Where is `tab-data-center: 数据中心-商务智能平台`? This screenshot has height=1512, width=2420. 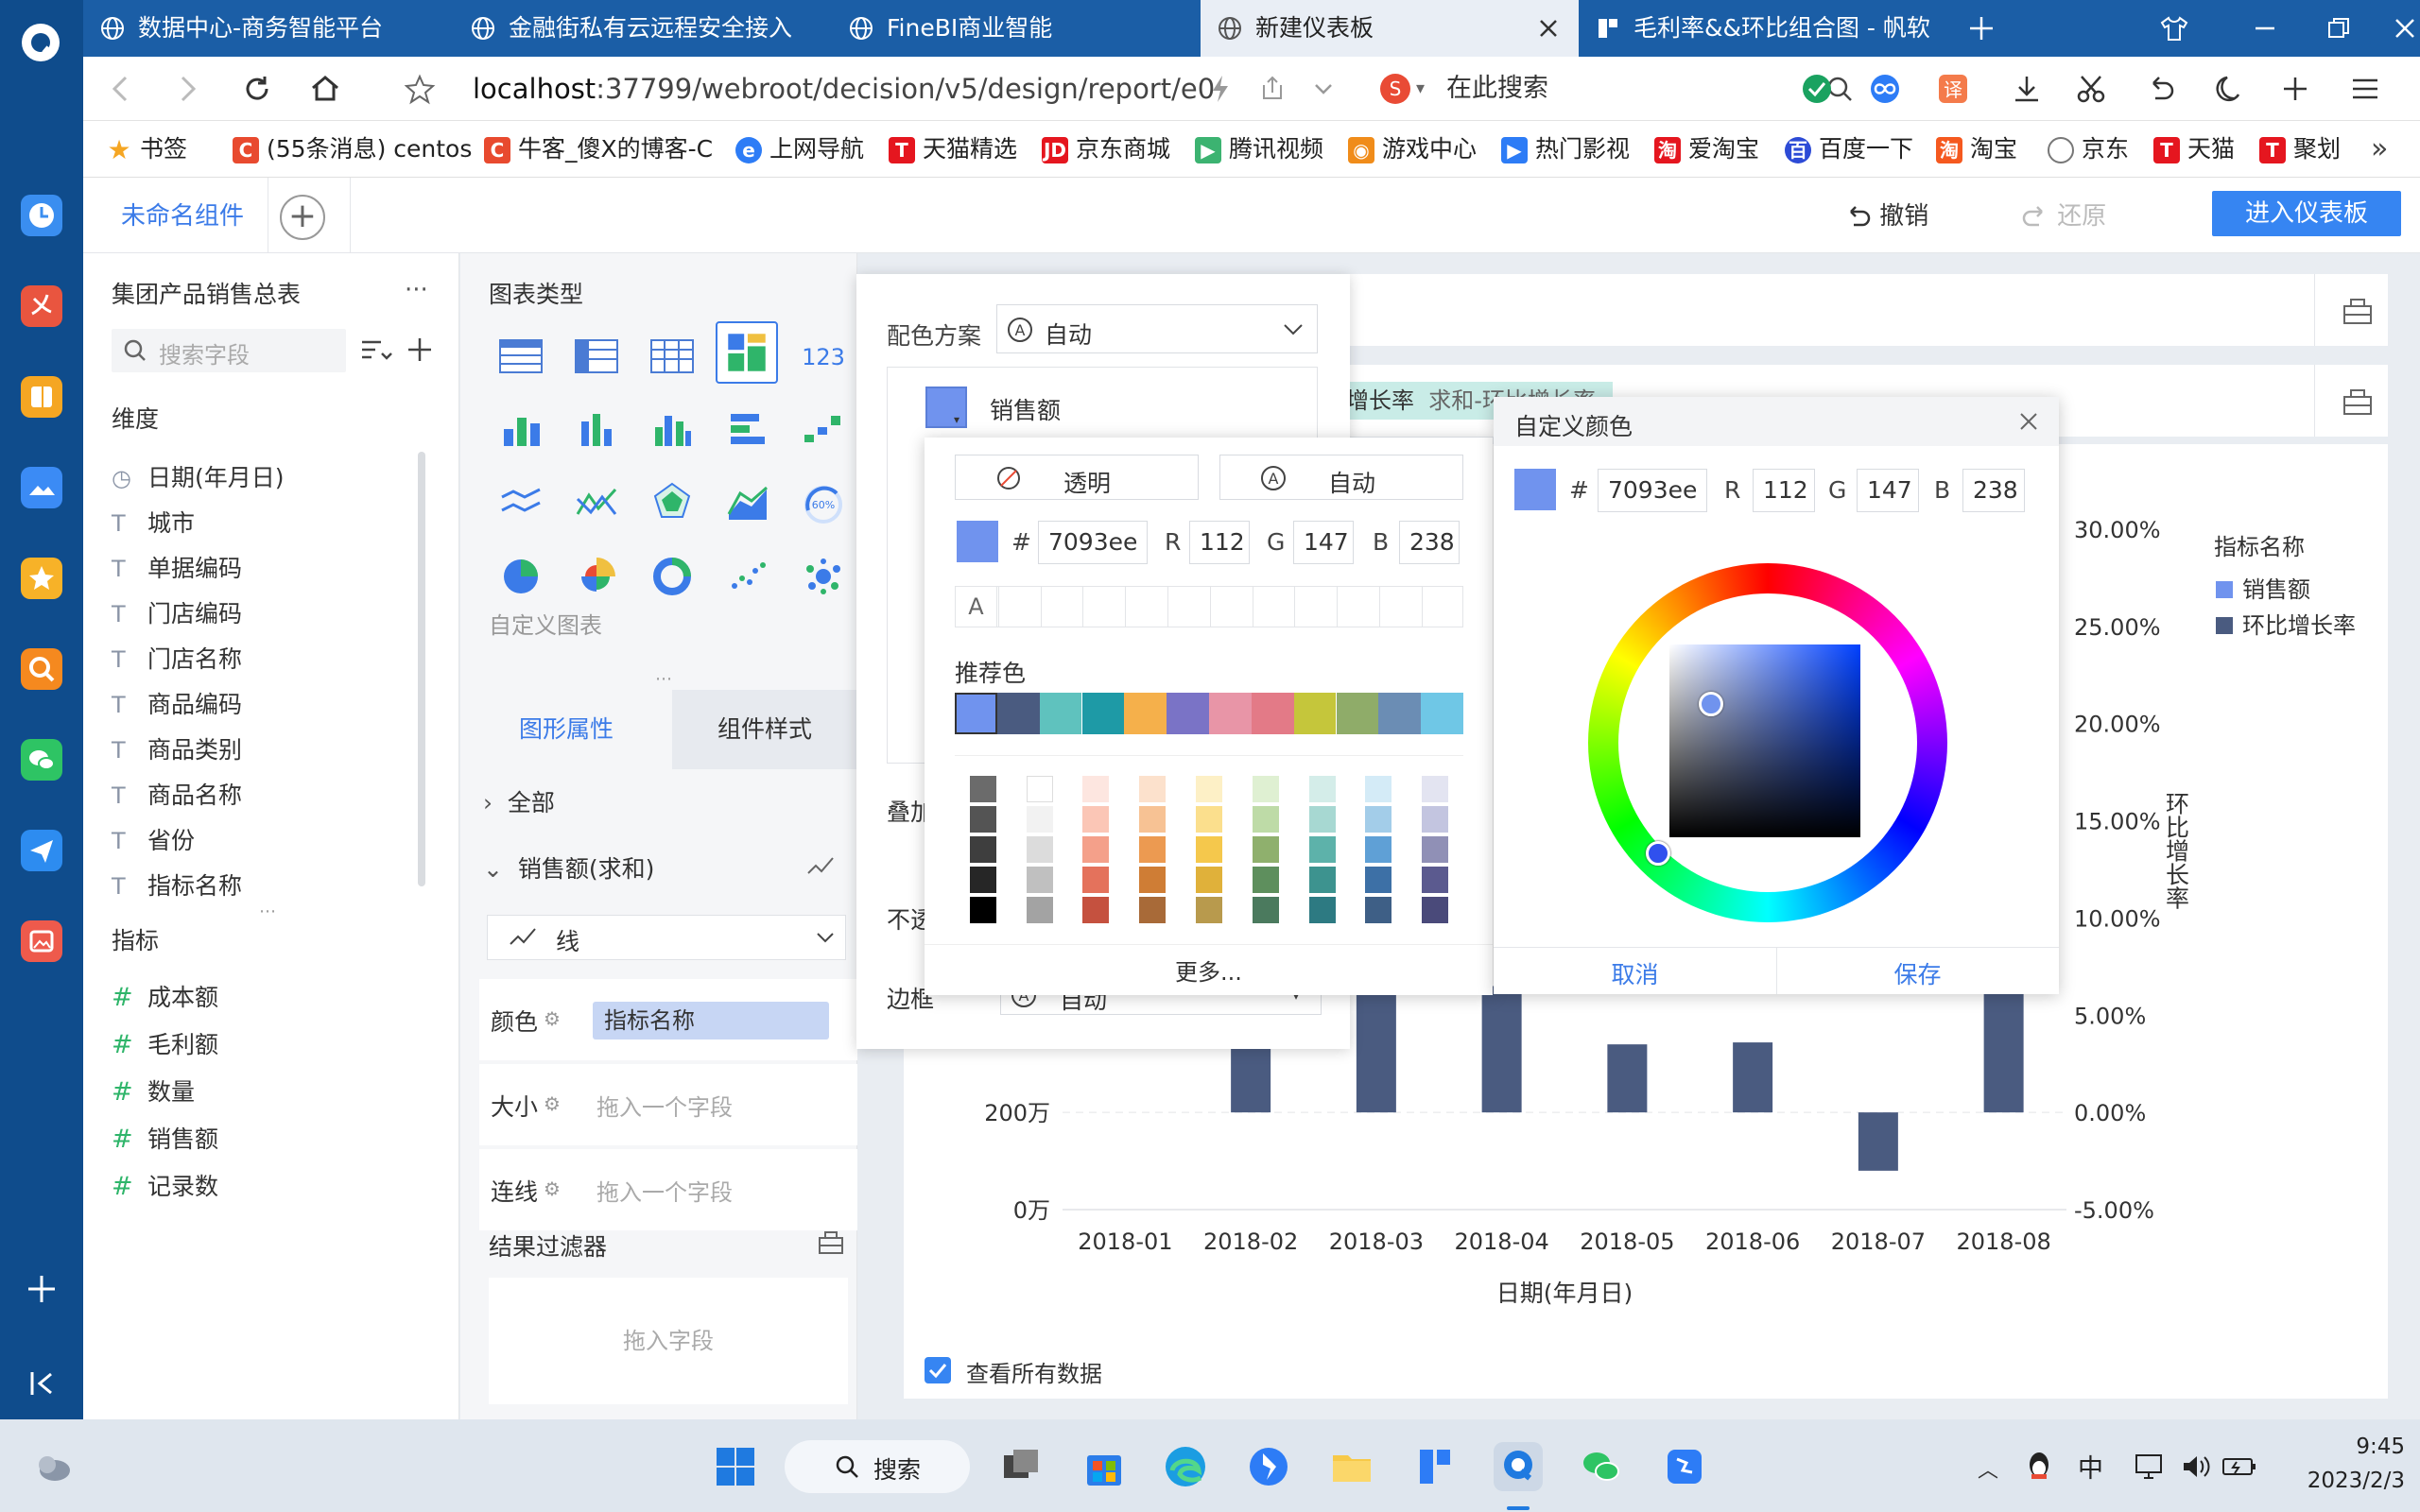
tab-data-center: 数据中心-商务智能平台 is located at coordinates (268, 28).